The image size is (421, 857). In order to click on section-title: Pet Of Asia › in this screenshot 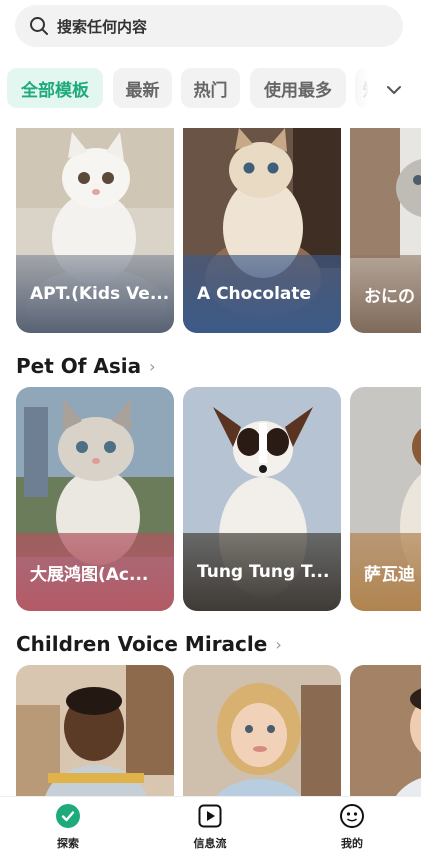, I will do `click(86, 366)`.